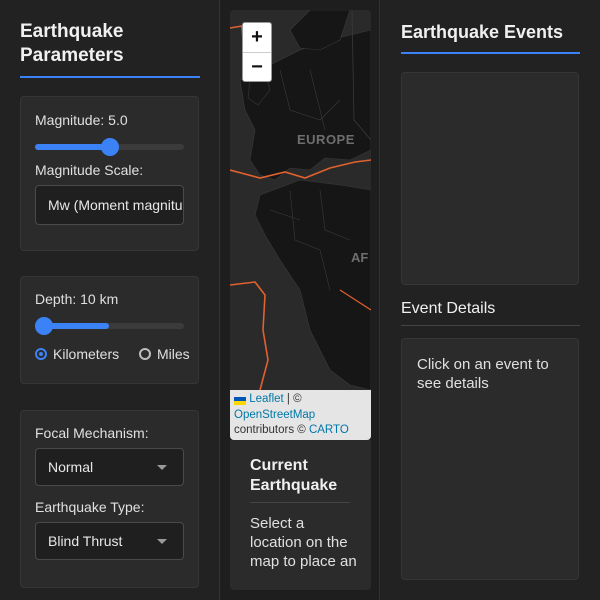 The image size is (600, 600). I want to click on magnitude-slider, so click(109, 147).